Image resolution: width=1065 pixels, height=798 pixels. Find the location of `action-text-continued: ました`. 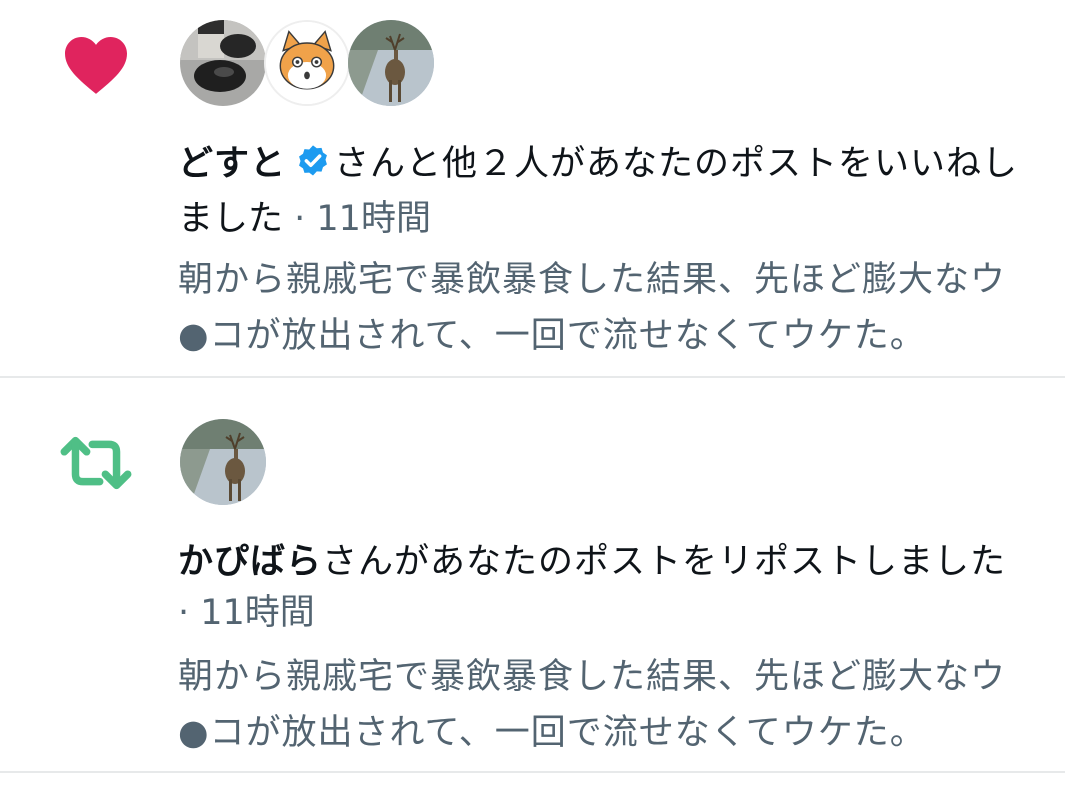

action-text-continued: ました is located at coordinates (231, 219).